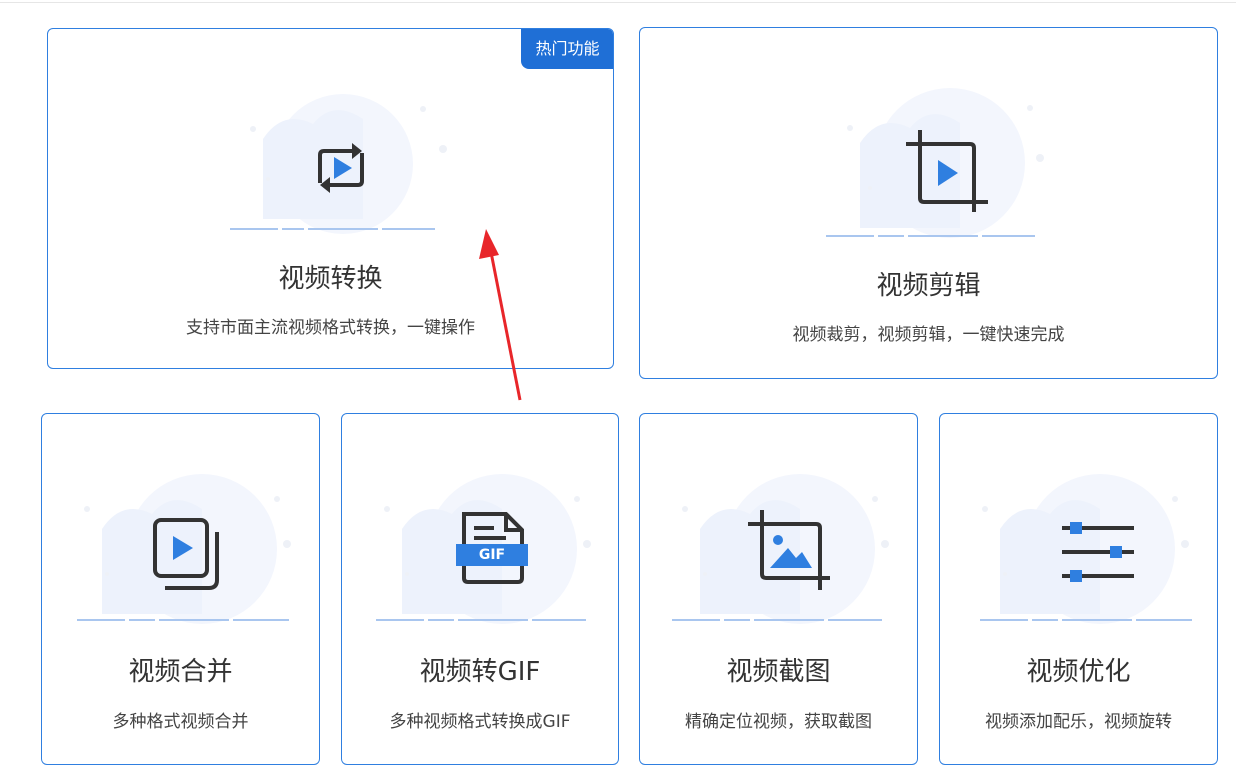  What do you see at coordinates (947, 171) in the screenshot?
I see `crop-video-icon` at bounding box center [947, 171].